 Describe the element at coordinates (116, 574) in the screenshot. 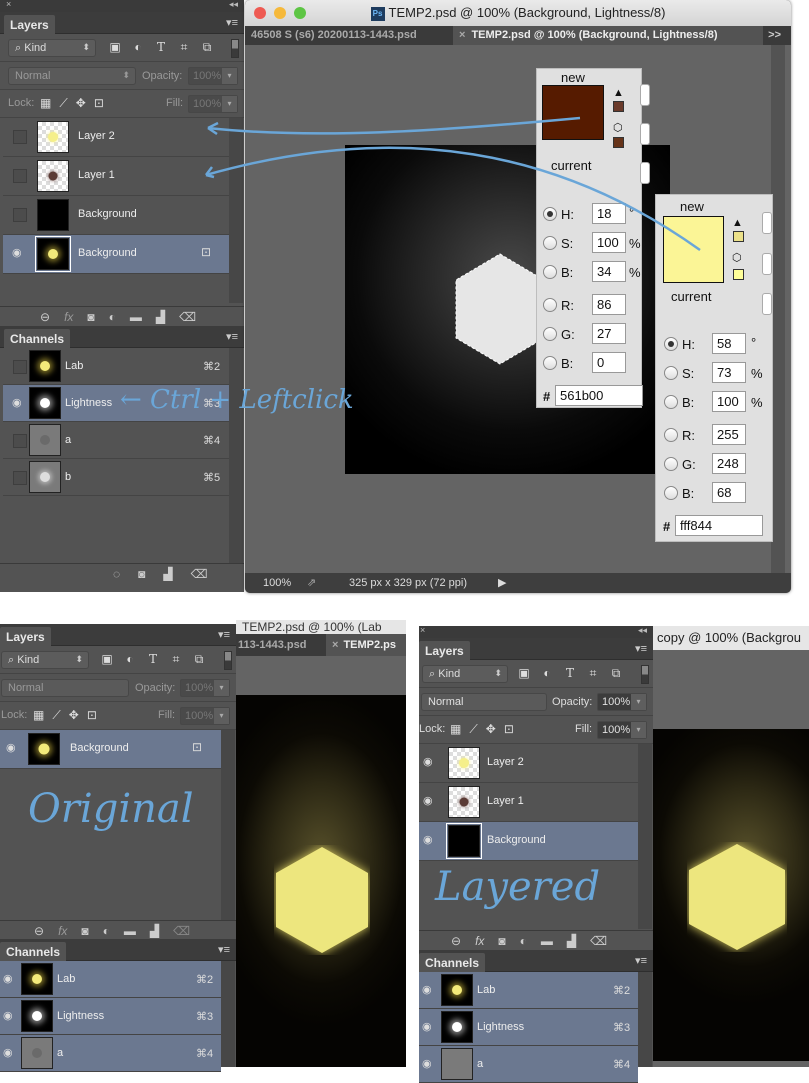

I see `load-selection-icon: ◌` at that location.